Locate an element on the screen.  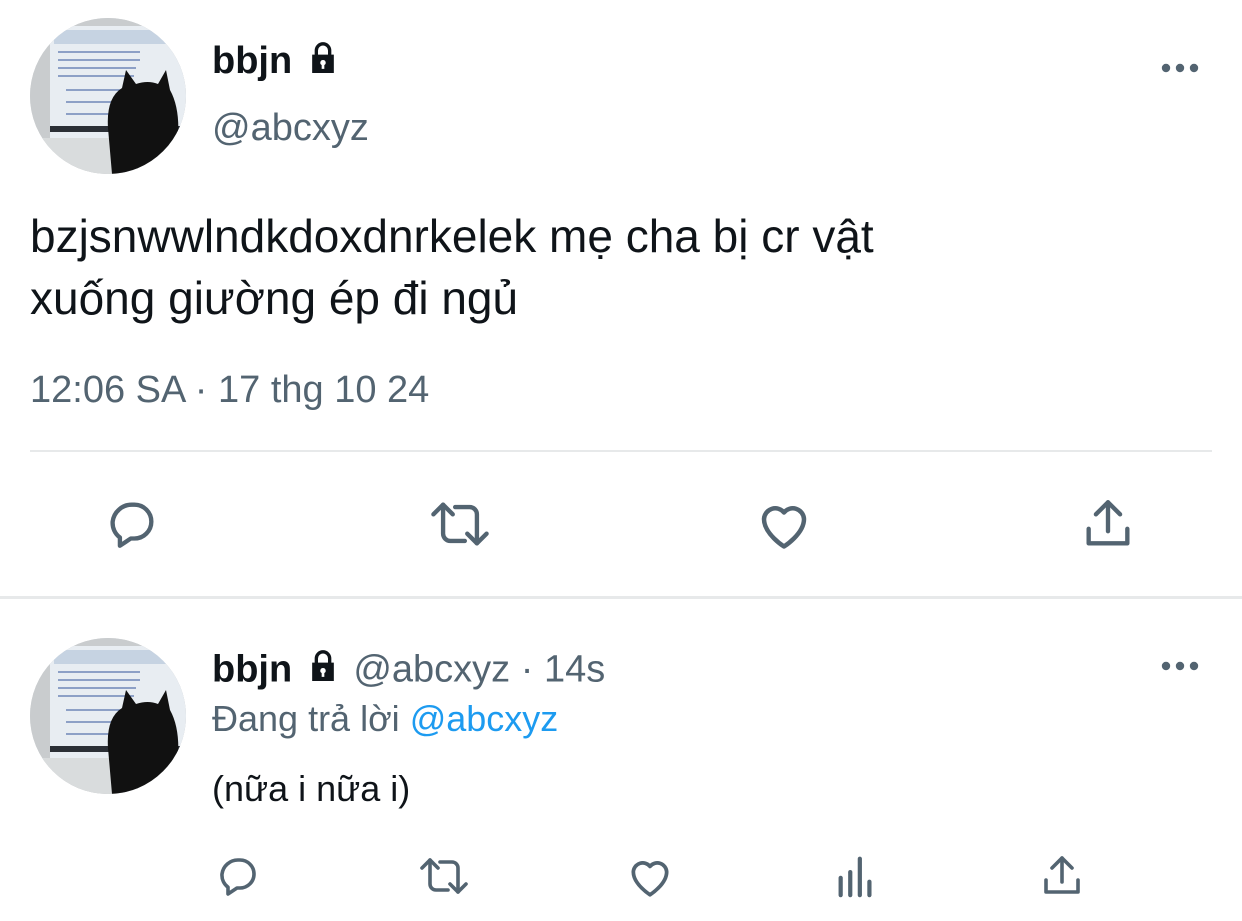
main-tweet-text-line: xuống giường ép đi ngủ is located at coordinates (274, 298).